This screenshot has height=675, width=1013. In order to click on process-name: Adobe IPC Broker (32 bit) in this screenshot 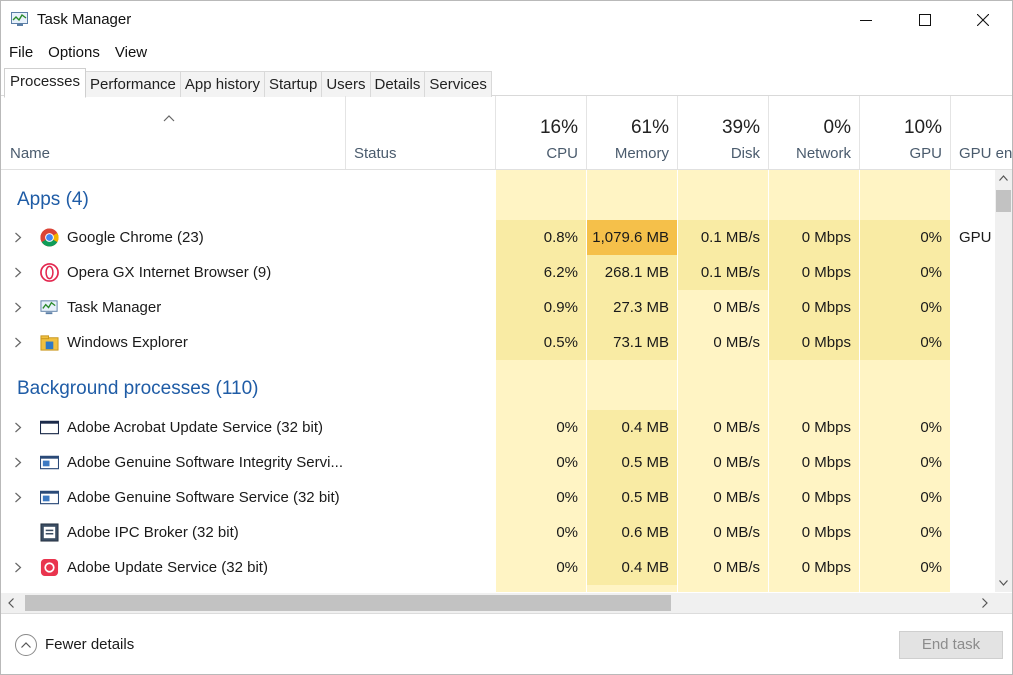, I will do `click(153, 532)`.